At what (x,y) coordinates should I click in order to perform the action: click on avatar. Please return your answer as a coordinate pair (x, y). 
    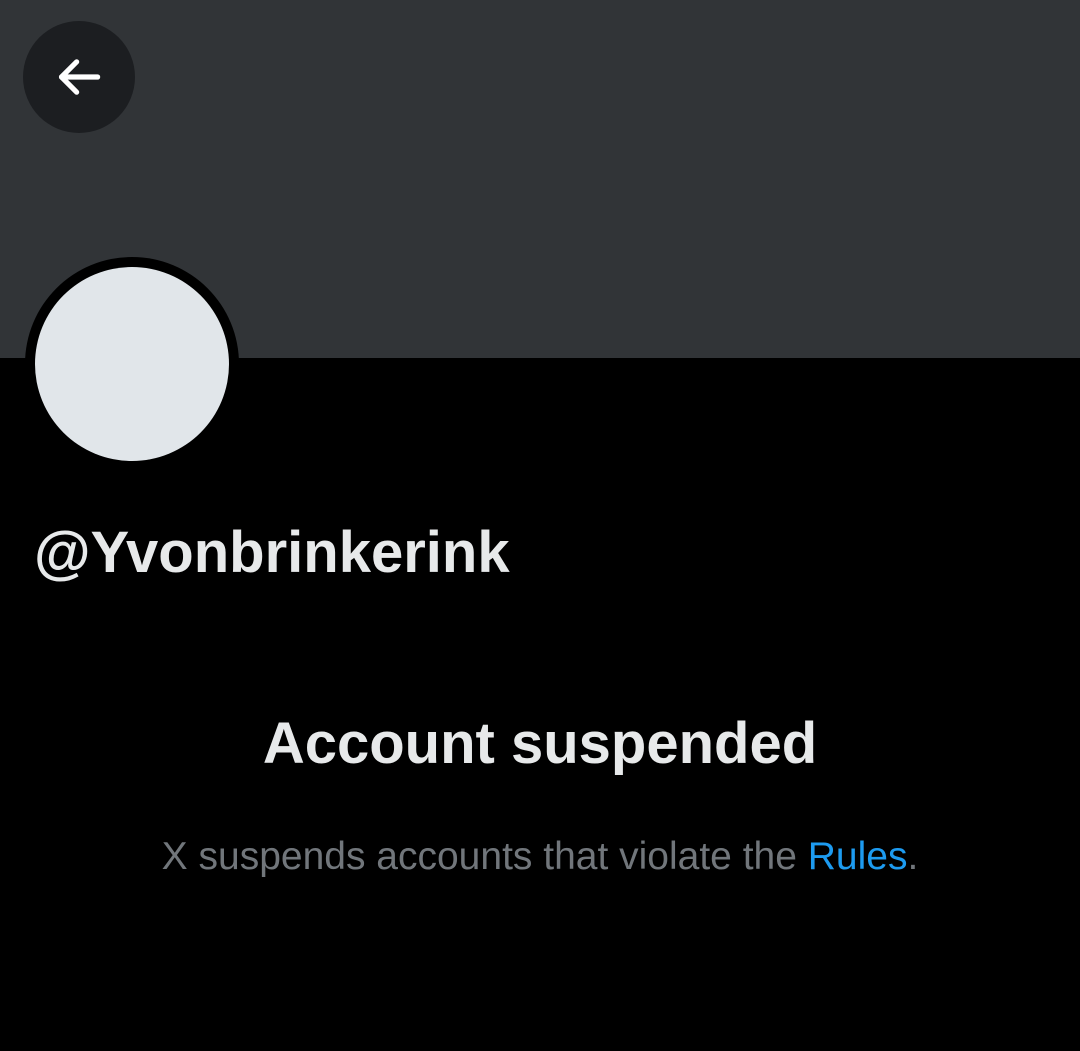
    Looking at the image, I should click on (132, 364).